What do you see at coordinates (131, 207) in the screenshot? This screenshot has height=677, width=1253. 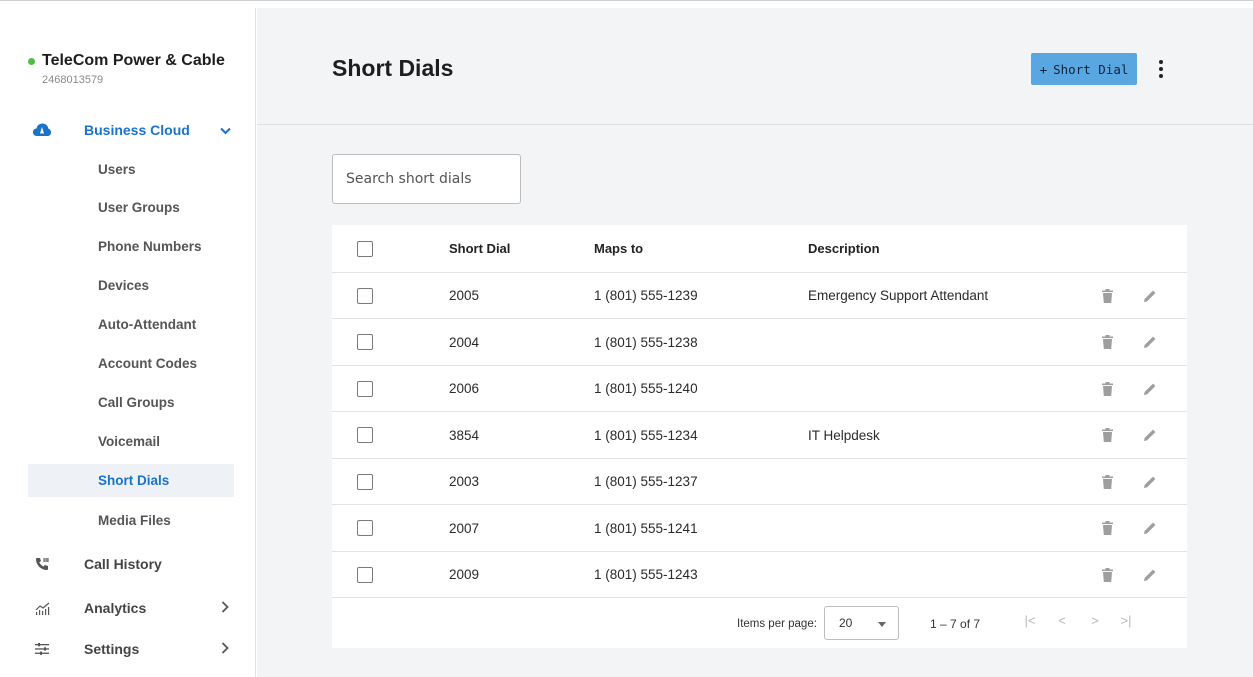 I see `sidebar-item-user-groups: User Groups` at bounding box center [131, 207].